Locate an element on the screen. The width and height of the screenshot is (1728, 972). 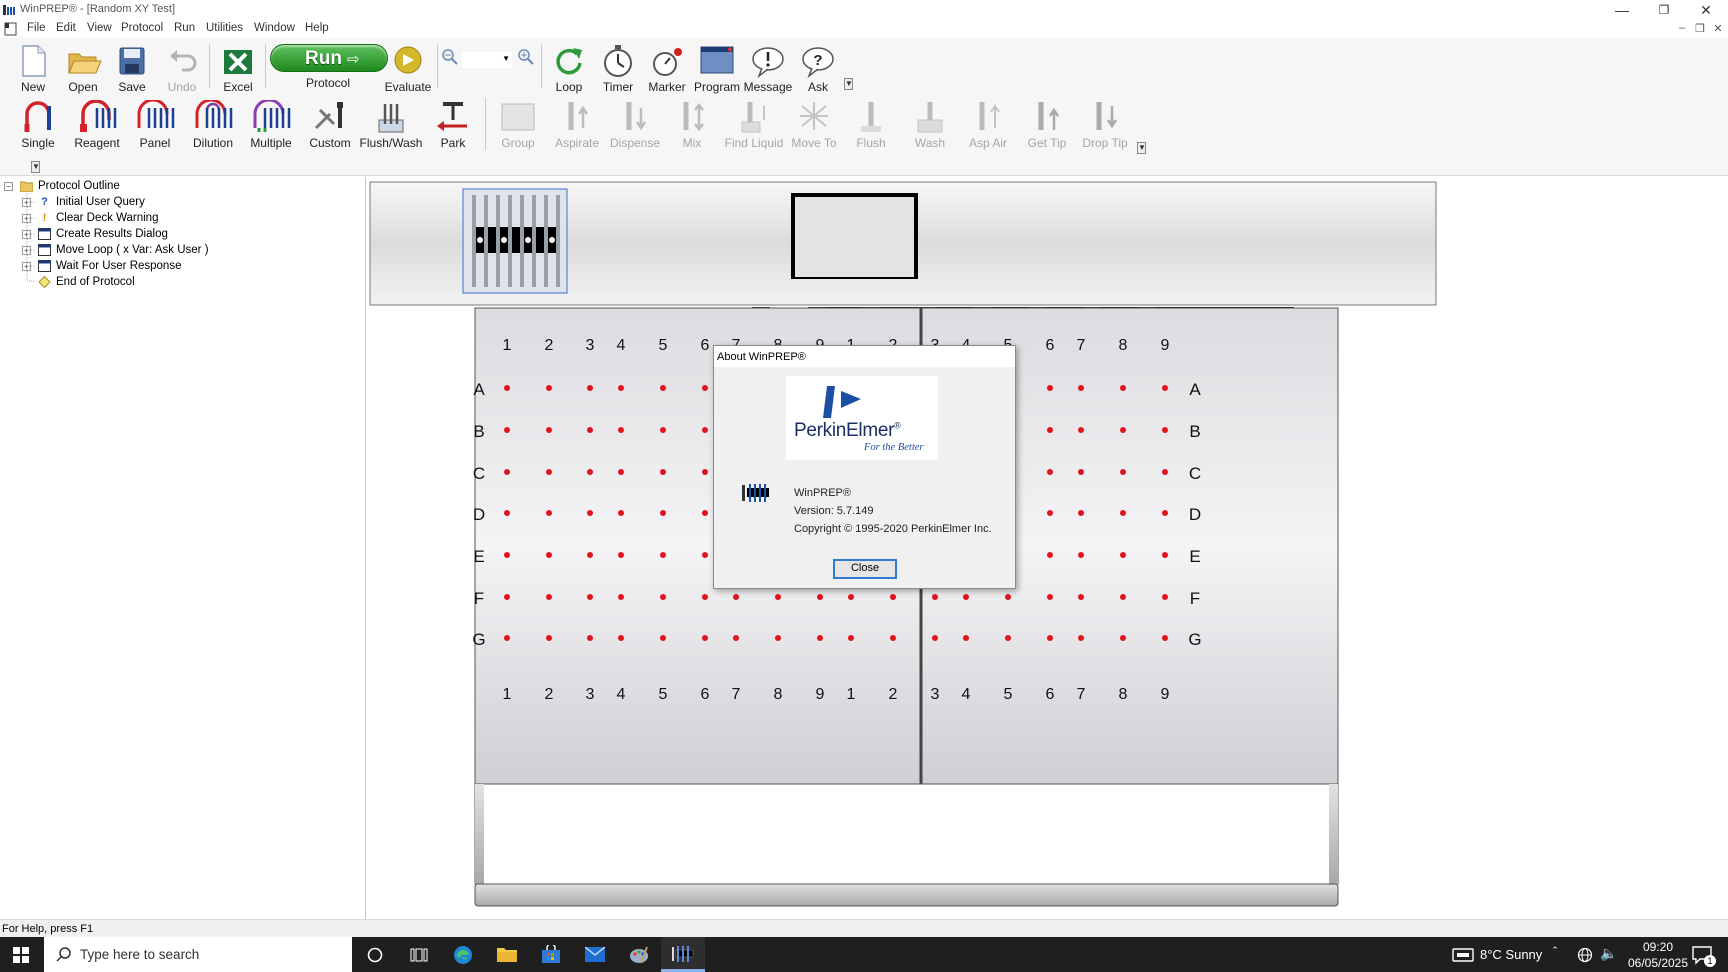
excel-button: Excel is located at coordinates (238, 67).